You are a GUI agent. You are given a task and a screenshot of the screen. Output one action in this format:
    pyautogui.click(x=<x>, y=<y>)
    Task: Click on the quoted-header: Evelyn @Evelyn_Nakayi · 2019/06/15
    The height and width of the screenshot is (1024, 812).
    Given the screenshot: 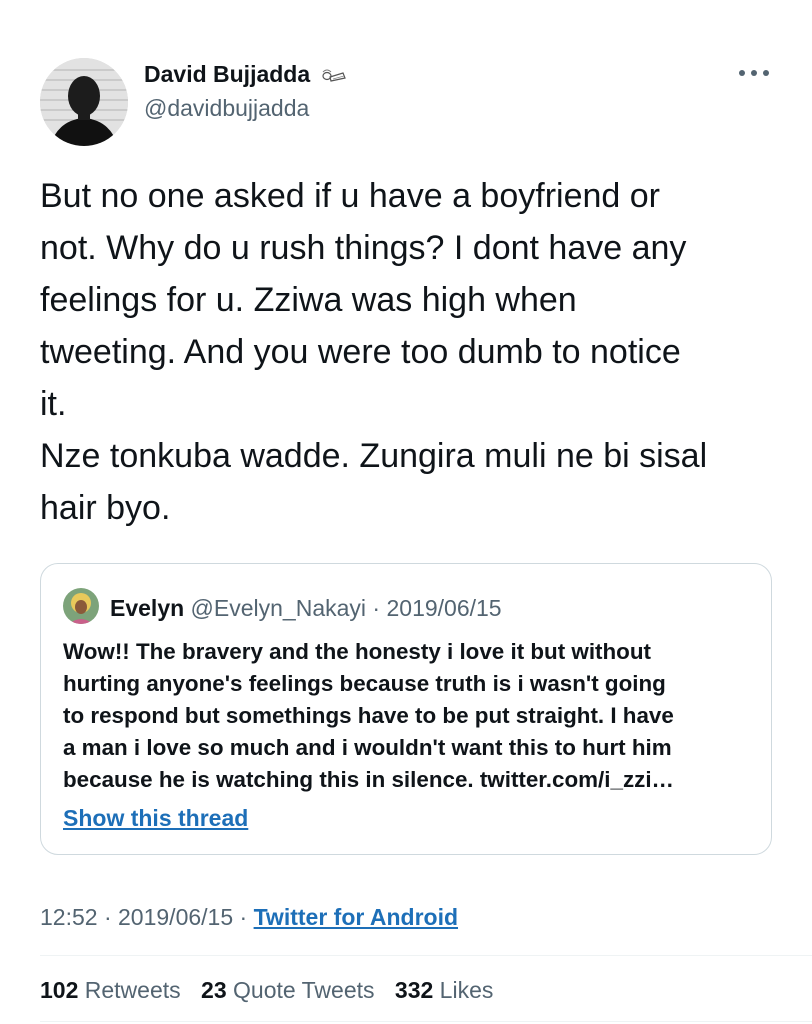 What is the action you would take?
    pyautogui.click(x=306, y=608)
    